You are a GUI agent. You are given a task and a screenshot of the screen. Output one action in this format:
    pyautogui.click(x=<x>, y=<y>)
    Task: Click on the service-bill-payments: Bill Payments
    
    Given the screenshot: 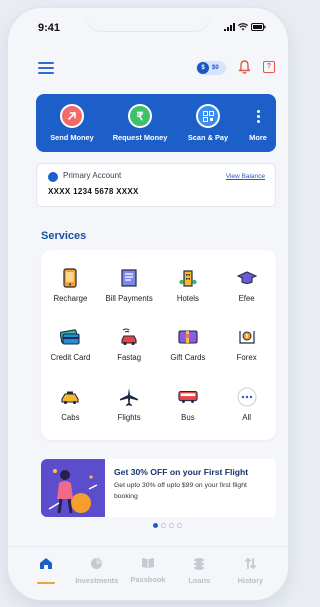 What is the action you would take?
    pyautogui.click(x=129, y=285)
    